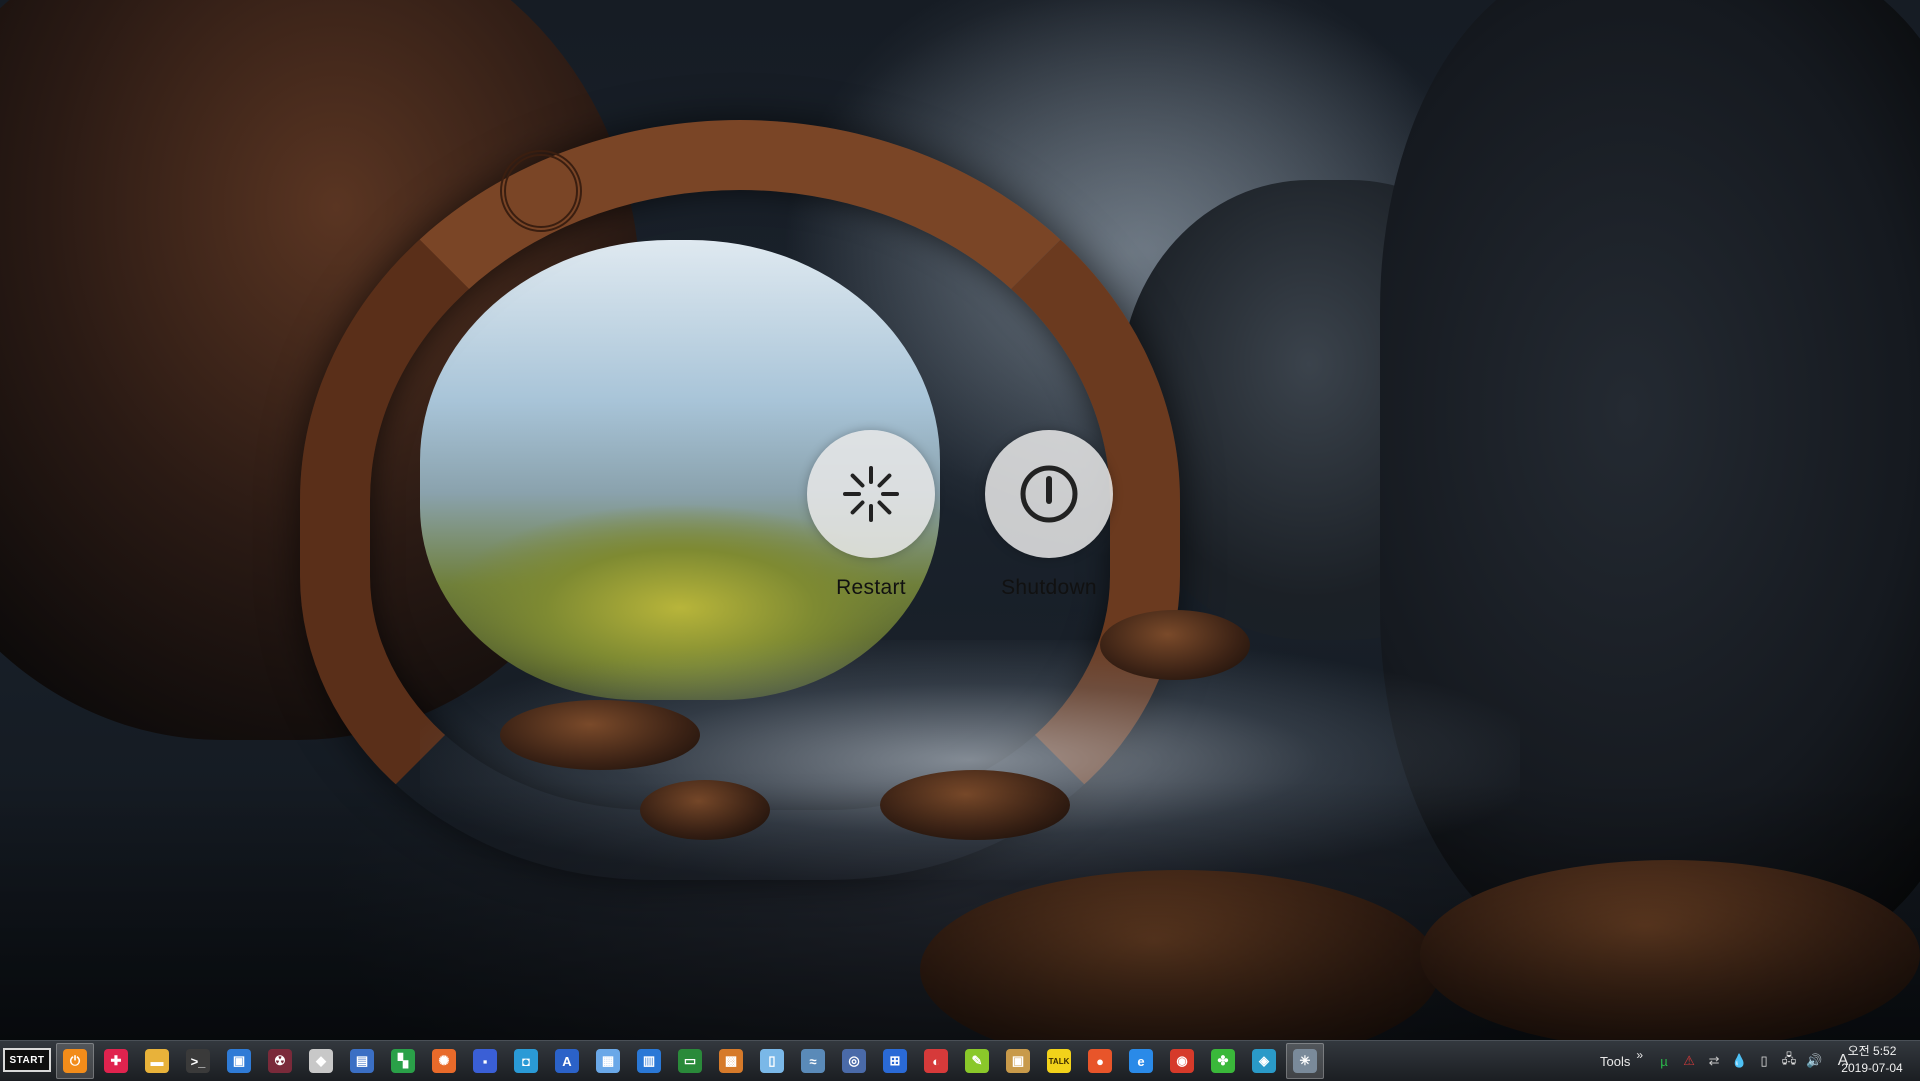 This screenshot has width=1920, height=1081. I want to click on internet-explorer-icon: e, so click(1141, 1061).